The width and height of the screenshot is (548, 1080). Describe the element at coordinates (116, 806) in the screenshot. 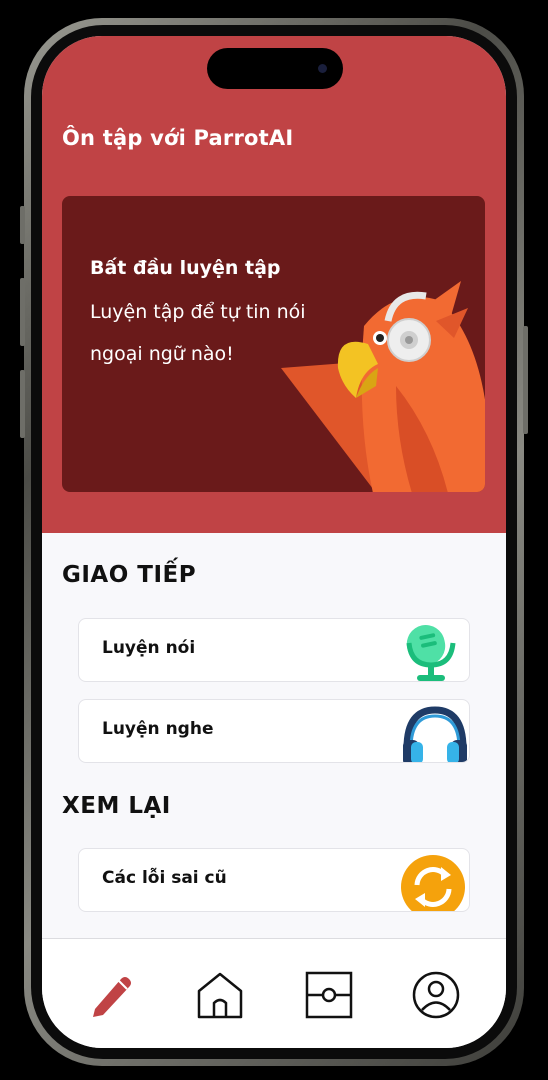

I see `section-title-review: XEM LẠI` at that location.